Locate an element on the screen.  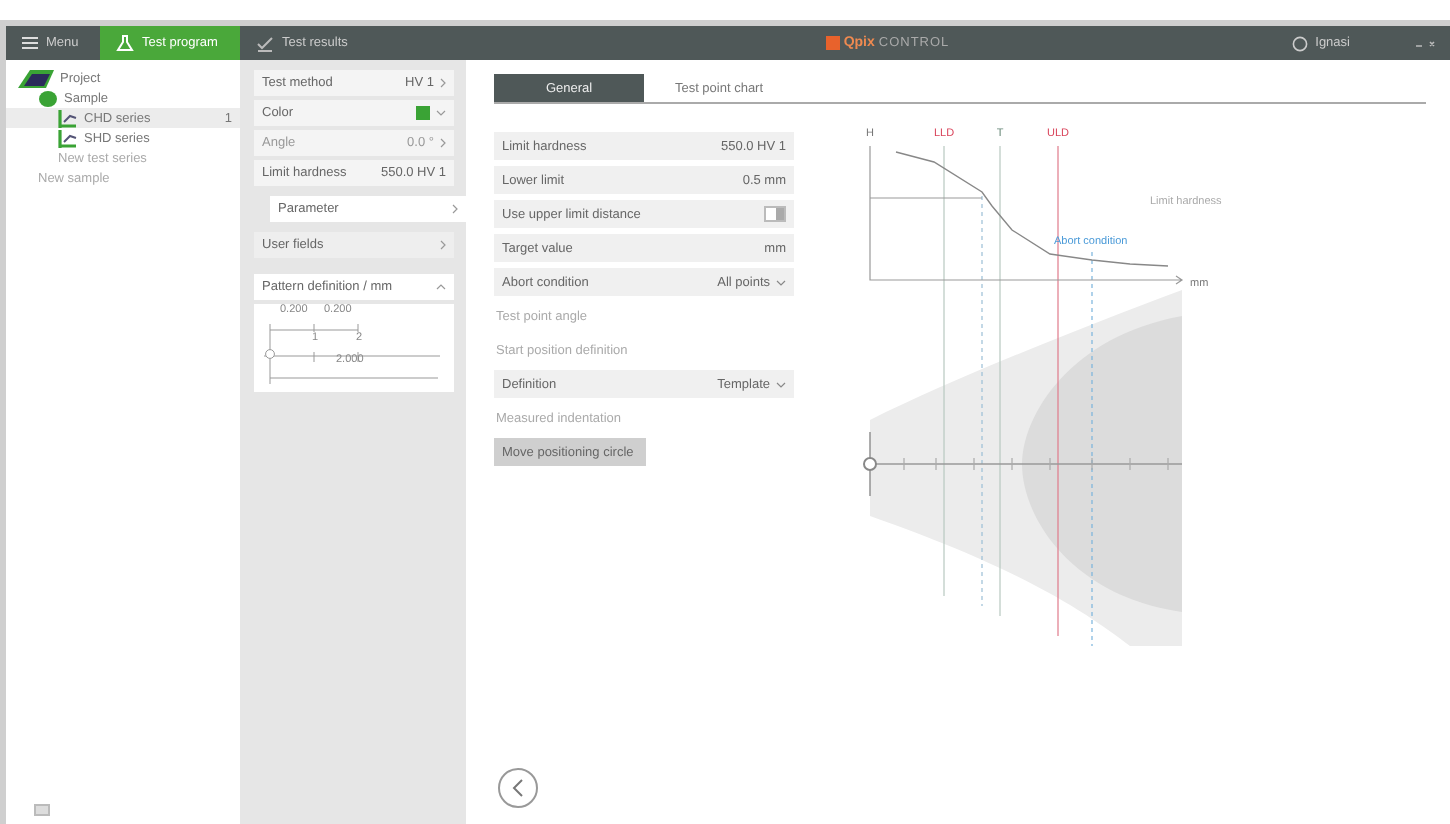
chevron-left-icon is located at coordinates (518, 788).